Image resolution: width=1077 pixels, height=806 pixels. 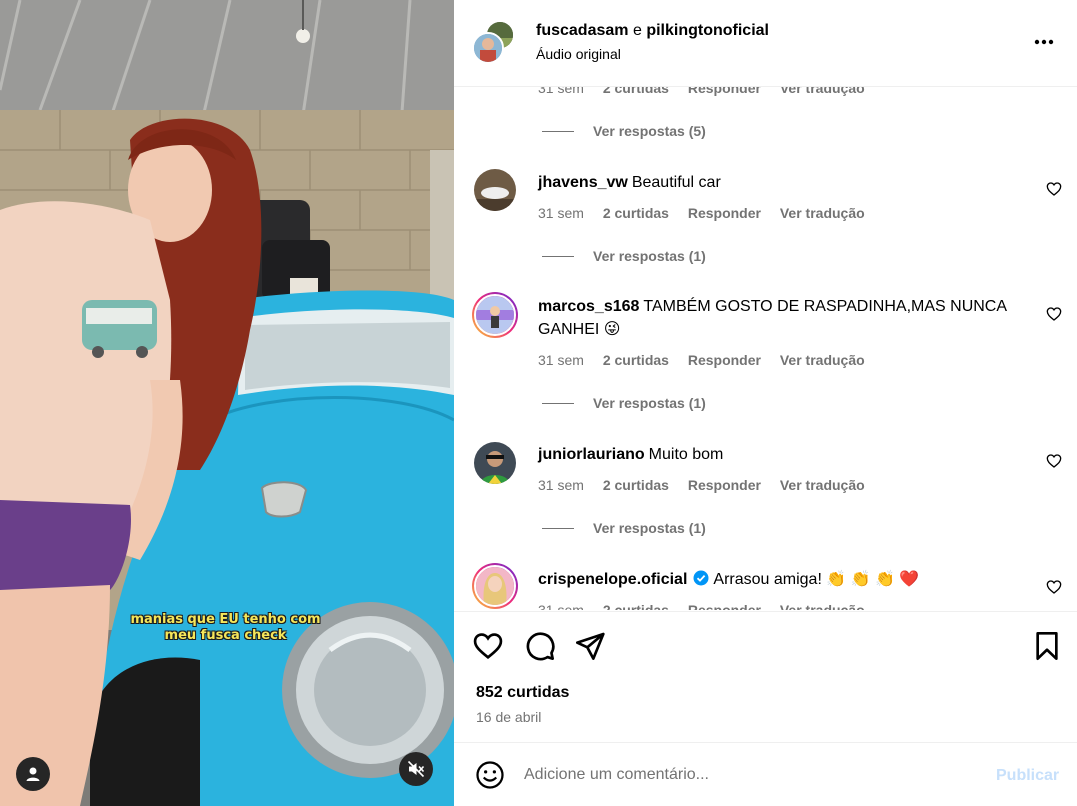 What do you see at coordinates (676, 182) in the screenshot?
I see `comment-body: Beautiful car` at bounding box center [676, 182].